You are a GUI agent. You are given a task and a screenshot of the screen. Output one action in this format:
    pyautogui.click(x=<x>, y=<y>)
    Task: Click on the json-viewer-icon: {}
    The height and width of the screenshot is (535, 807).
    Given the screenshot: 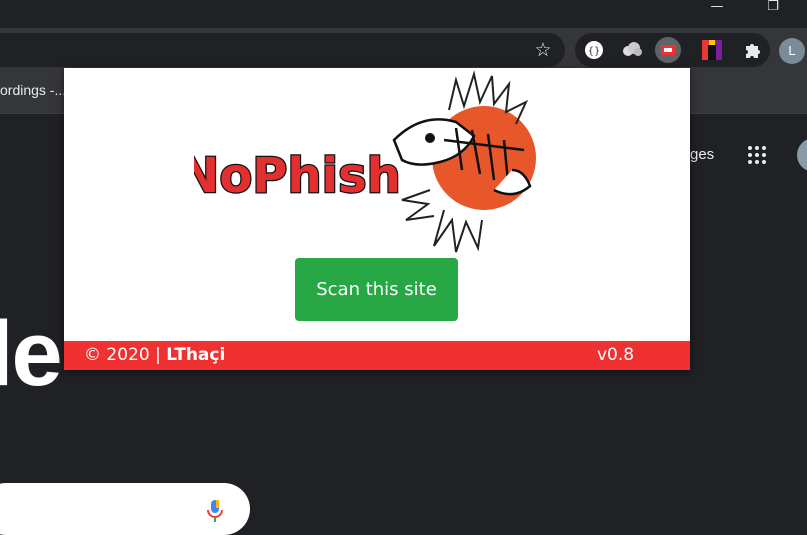 What is the action you would take?
    pyautogui.click(x=594, y=50)
    